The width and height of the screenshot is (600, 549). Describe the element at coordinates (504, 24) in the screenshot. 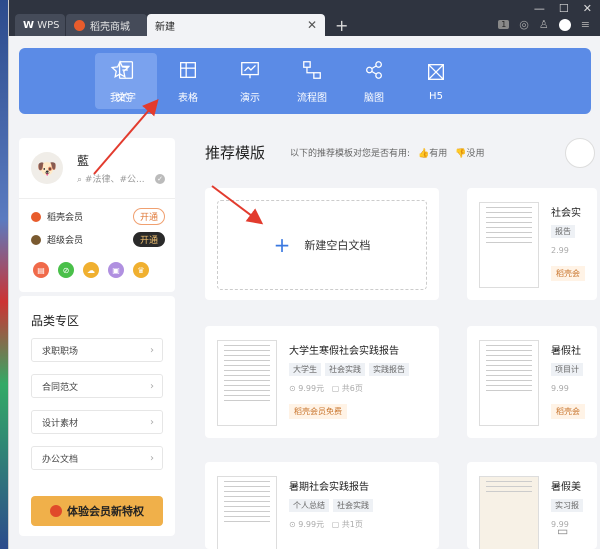

I see `window-count-icon: 1` at that location.